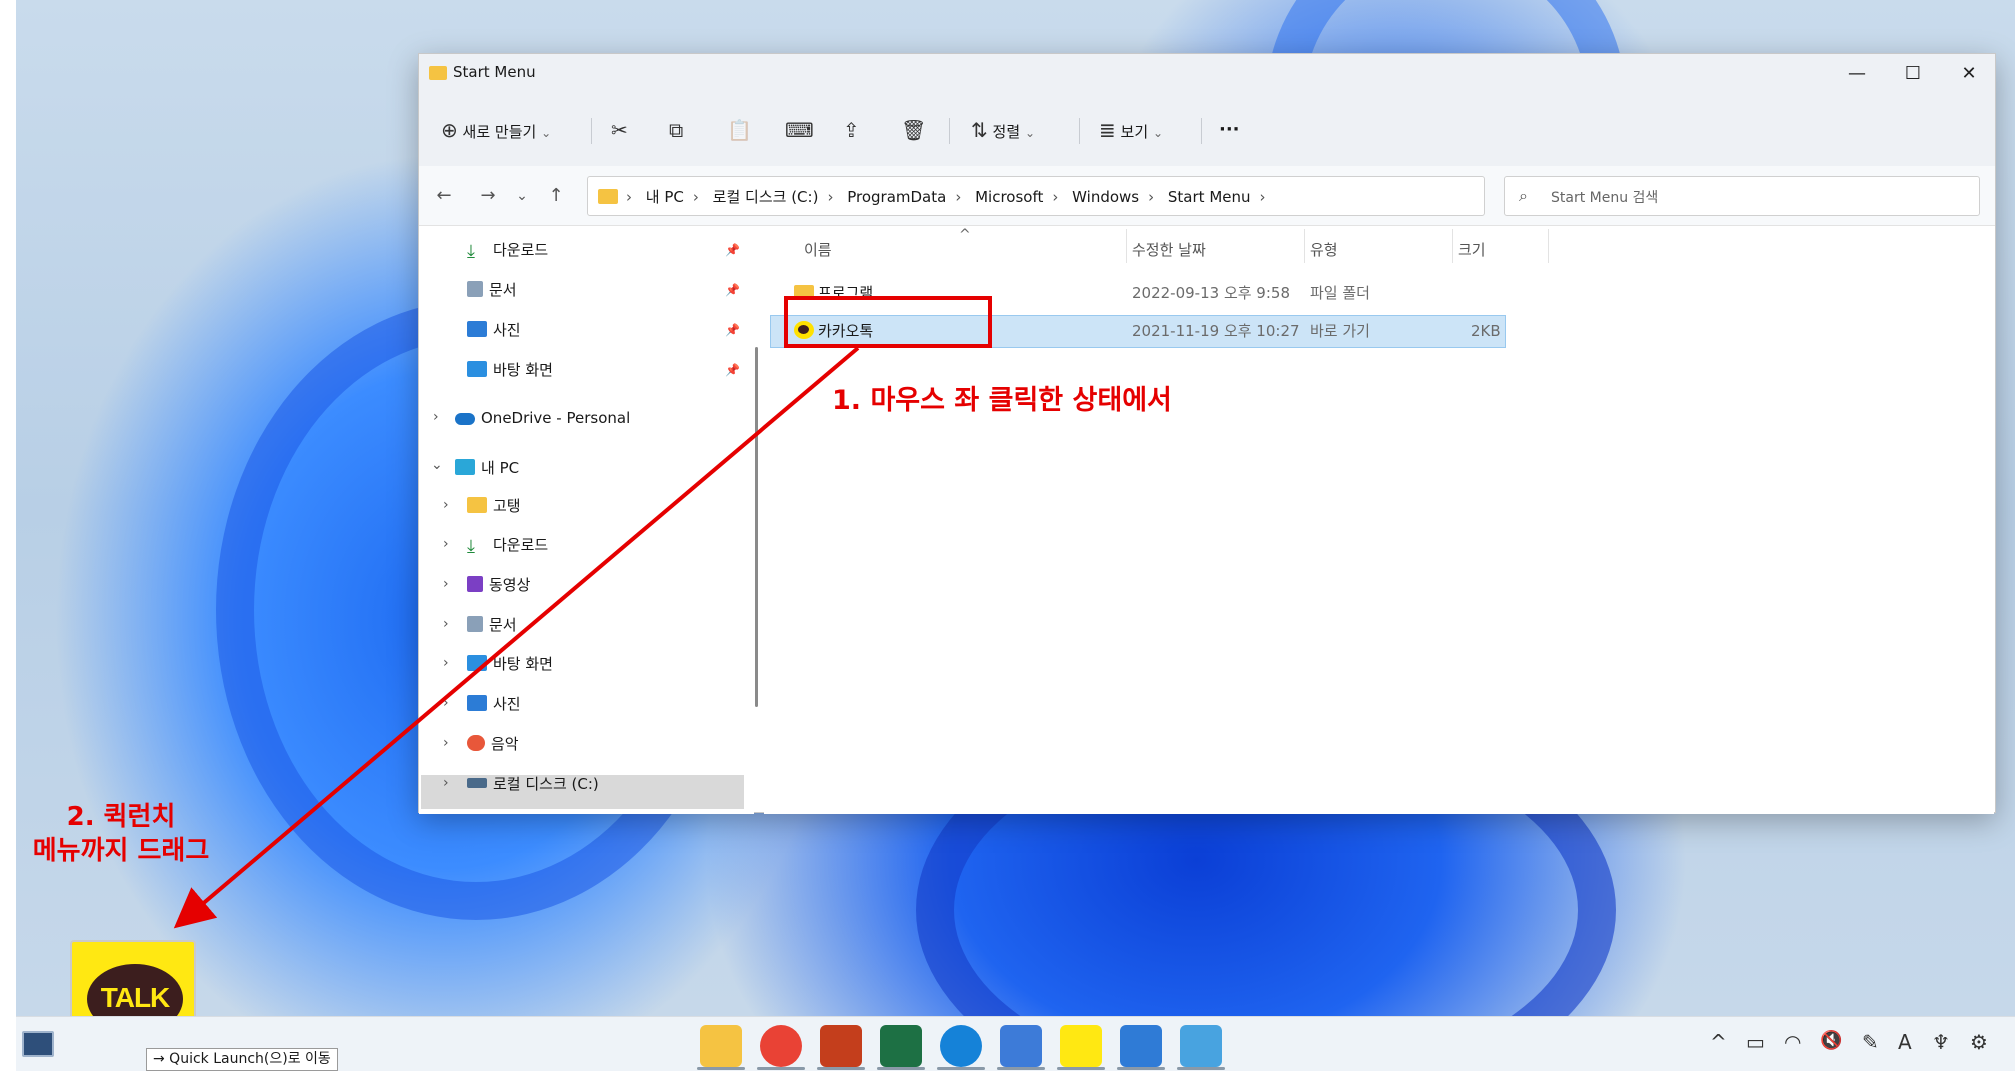  What do you see at coordinates (1126, 246) in the screenshot?
I see `column-divider` at bounding box center [1126, 246].